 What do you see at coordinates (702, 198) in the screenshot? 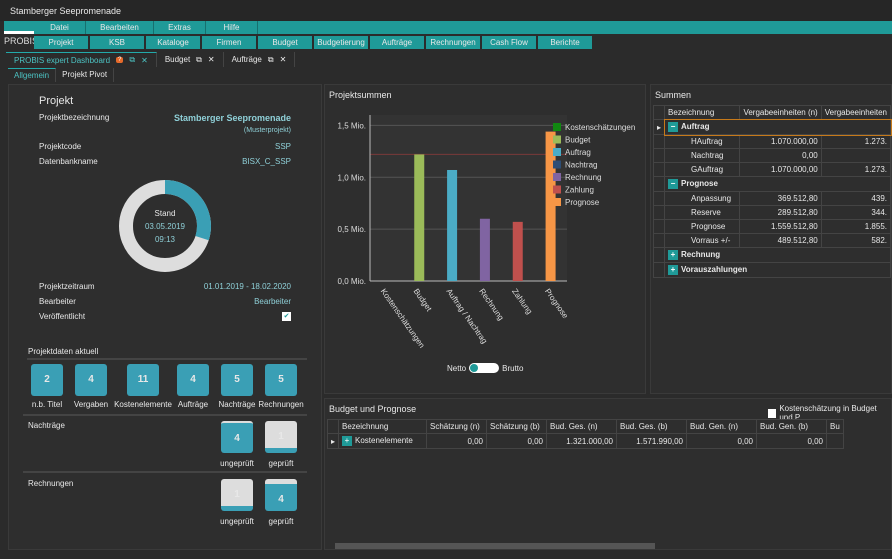
I see `row-label: Anpassung` at bounding box center [702, 198].